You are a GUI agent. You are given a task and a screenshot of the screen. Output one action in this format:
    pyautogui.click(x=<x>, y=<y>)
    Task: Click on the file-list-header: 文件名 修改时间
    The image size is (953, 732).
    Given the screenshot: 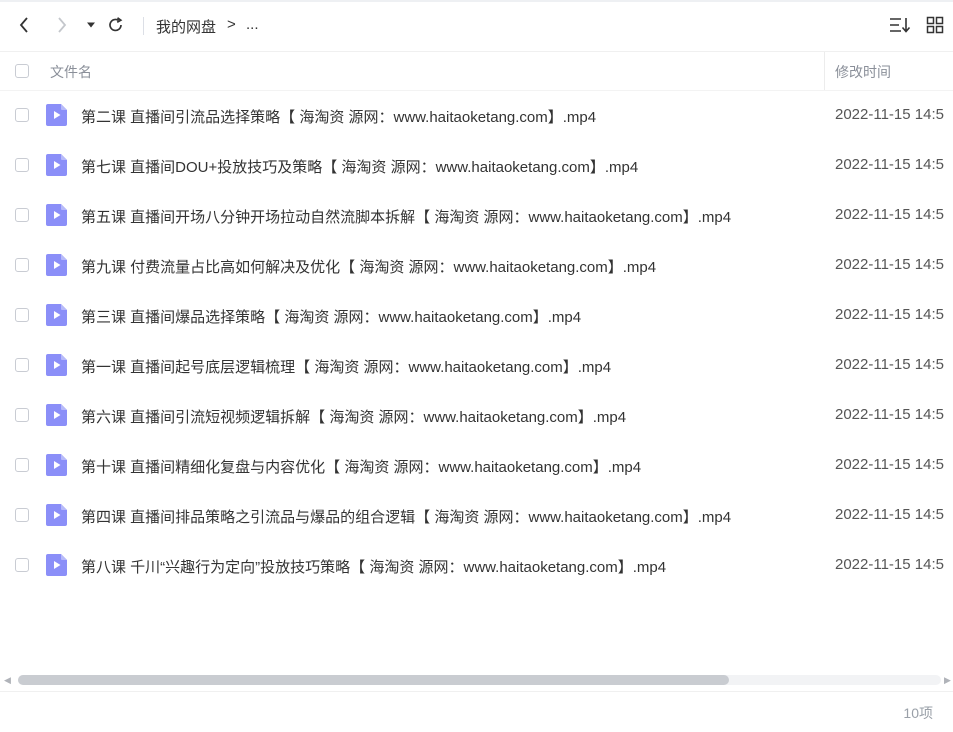 What is the action you would take?
    pyautogui.click(x=476, y=71)
    